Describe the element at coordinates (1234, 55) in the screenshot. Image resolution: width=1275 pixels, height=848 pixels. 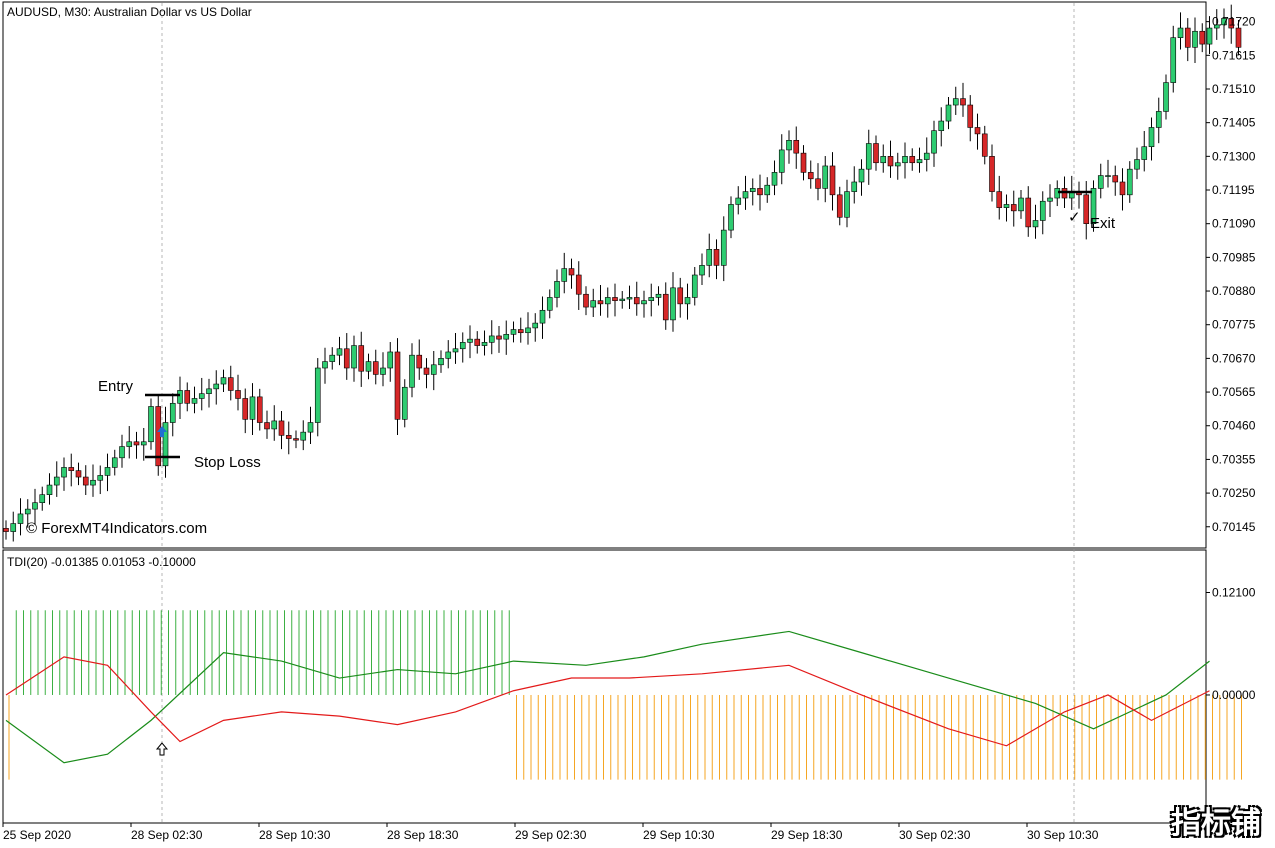
I see `y-tick-label: 0.71615` at that location.